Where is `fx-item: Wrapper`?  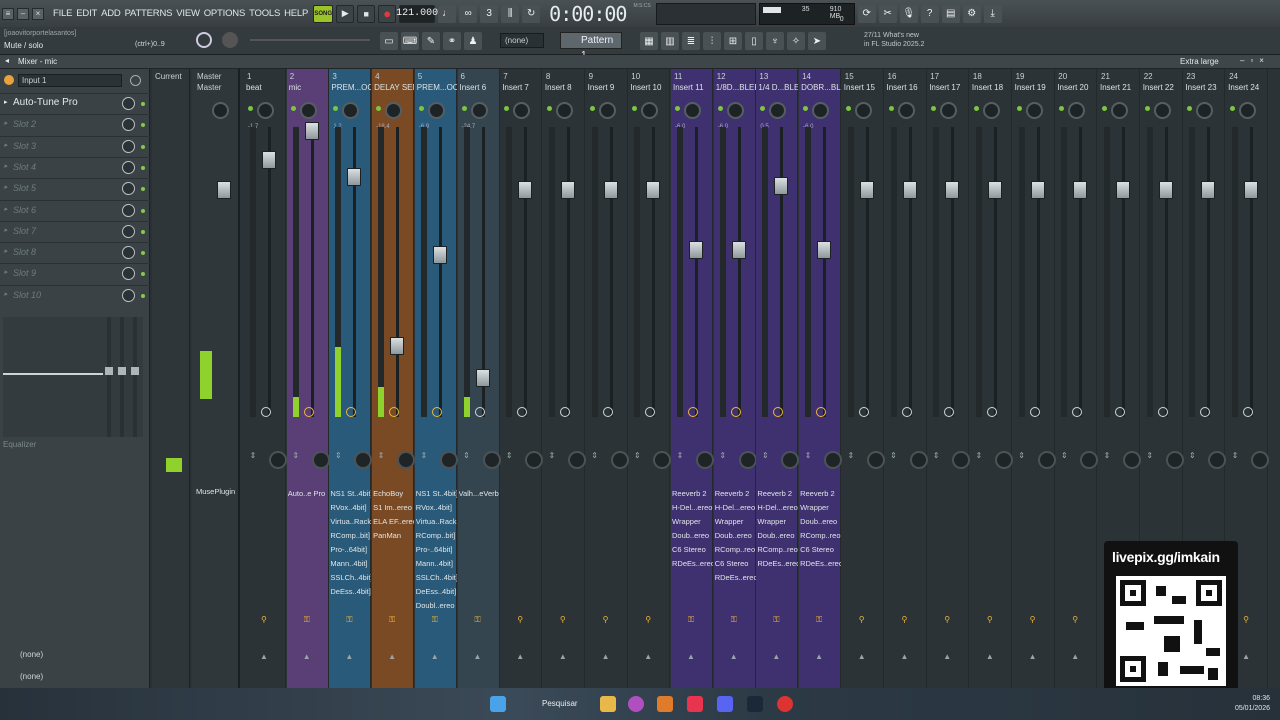
fx-item: Wrapper is located at coordinates (777, 522).